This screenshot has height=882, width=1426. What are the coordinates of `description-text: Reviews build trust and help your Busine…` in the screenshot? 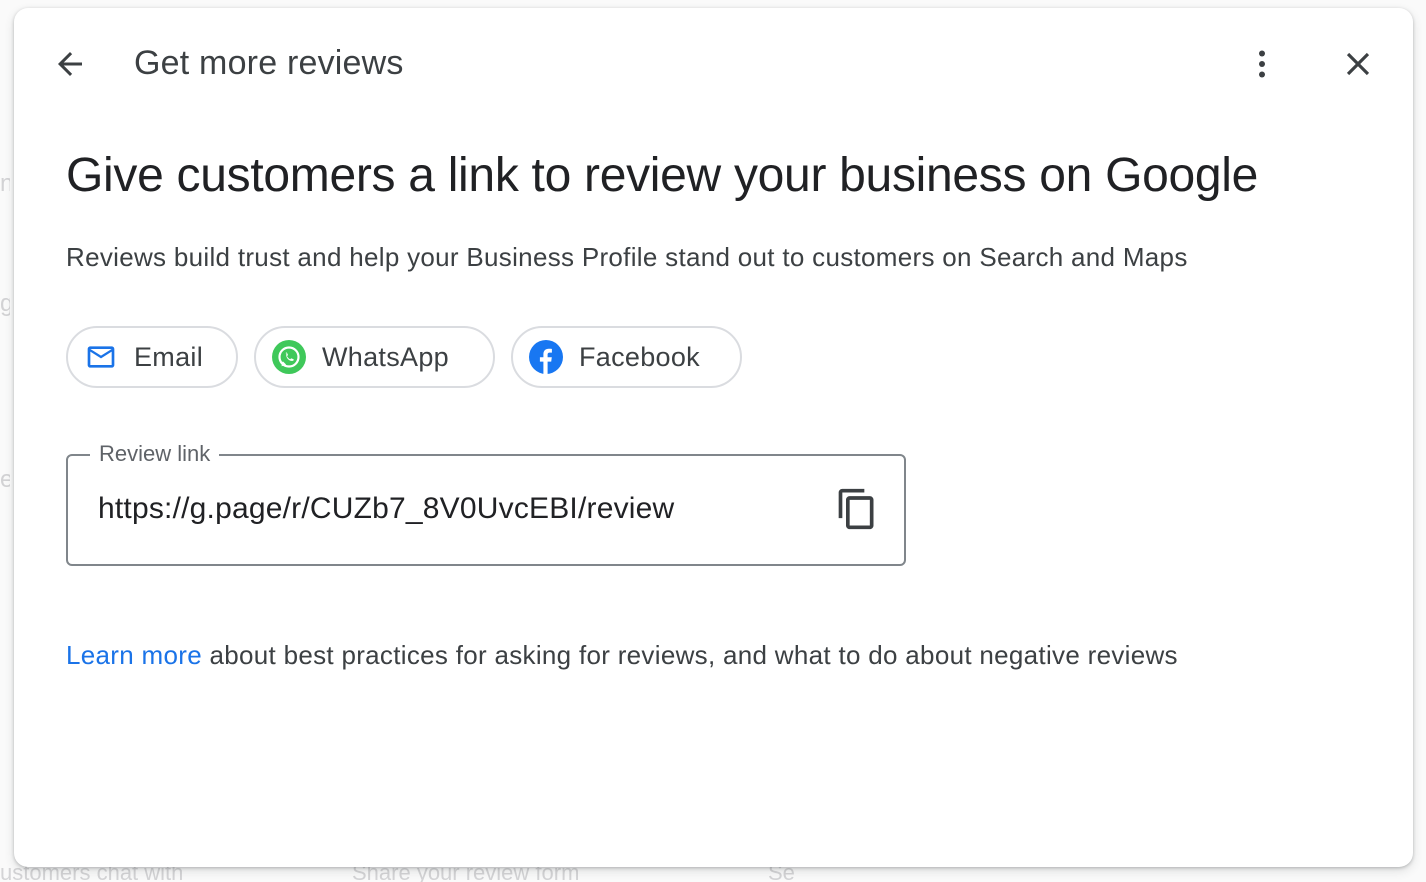 It's located at (627, 257).